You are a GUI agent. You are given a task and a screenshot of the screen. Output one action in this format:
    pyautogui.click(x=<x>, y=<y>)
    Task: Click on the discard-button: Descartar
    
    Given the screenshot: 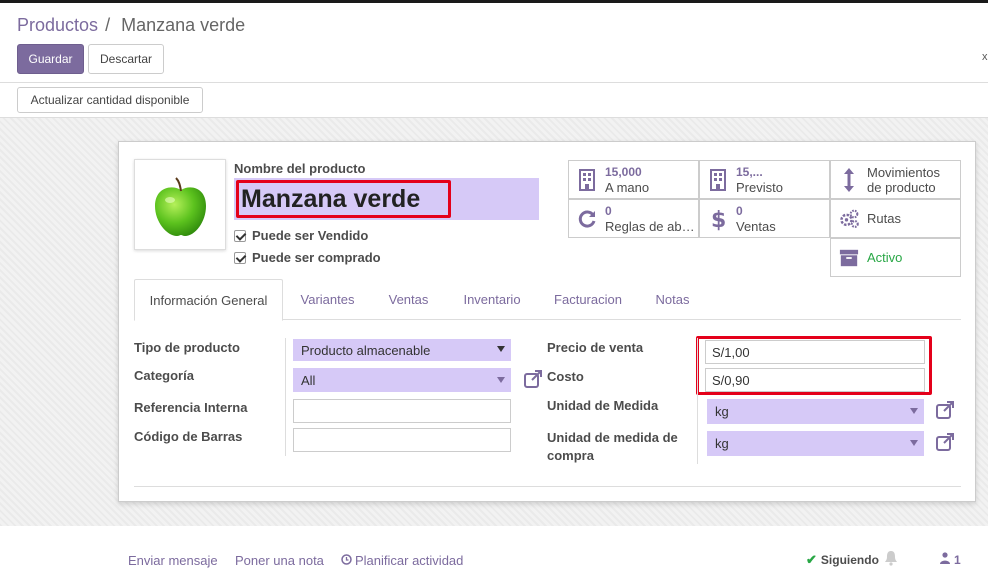 What is the action you would take?
    pyautogui.click(x=126, y=59)
    